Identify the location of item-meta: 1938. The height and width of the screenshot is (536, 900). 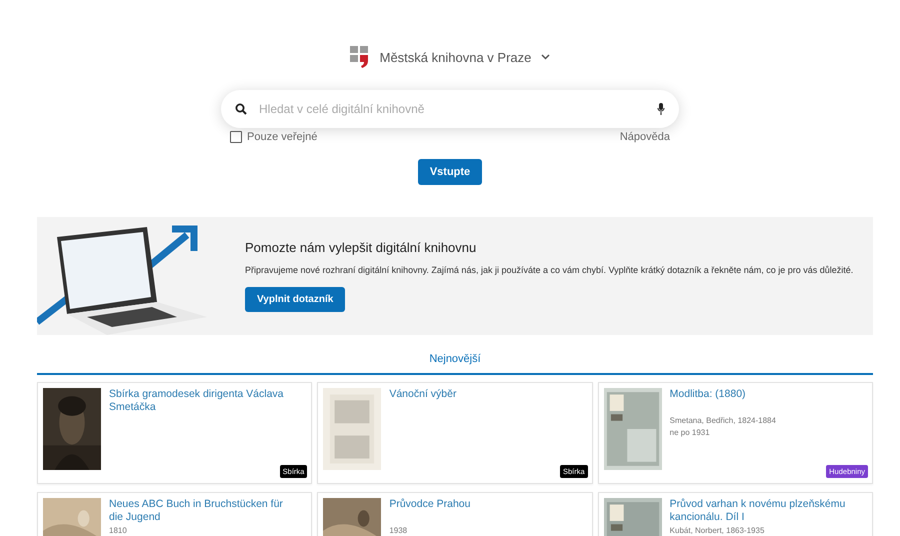
(398, 531).